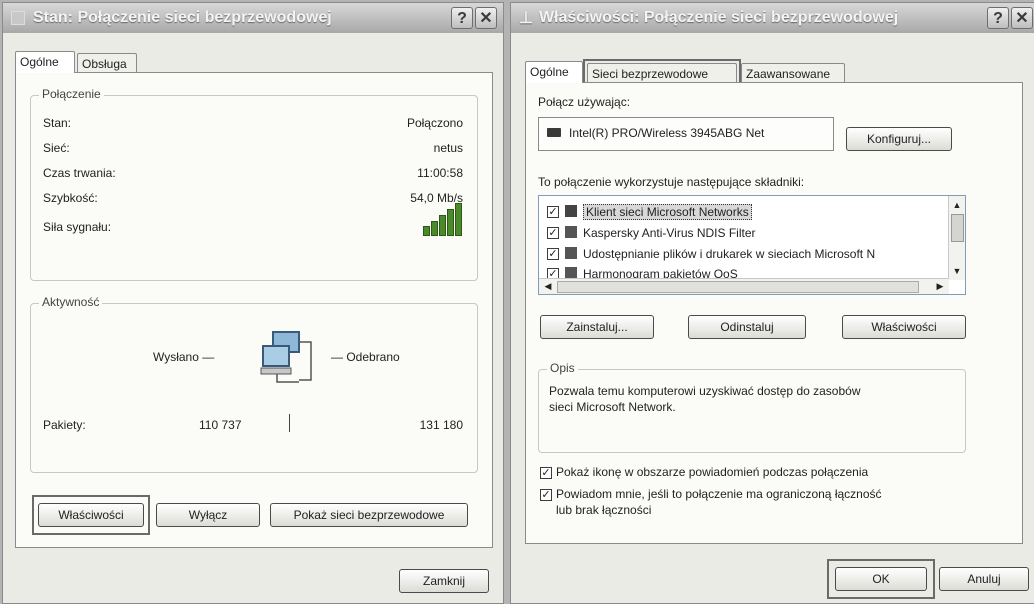 The width and height of the screenshot is (1034, 604). What do you see at coordinates (662, 73) in the screenshot?
I see `tab-wireless-networks: Sieci bezprzewodowe` at bounding box center [662, 73].